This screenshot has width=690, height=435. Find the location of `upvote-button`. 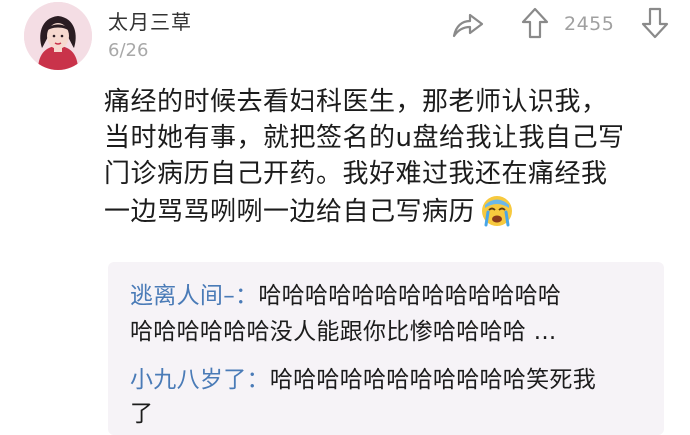

upvote-button is located at coordinates (535, 23).